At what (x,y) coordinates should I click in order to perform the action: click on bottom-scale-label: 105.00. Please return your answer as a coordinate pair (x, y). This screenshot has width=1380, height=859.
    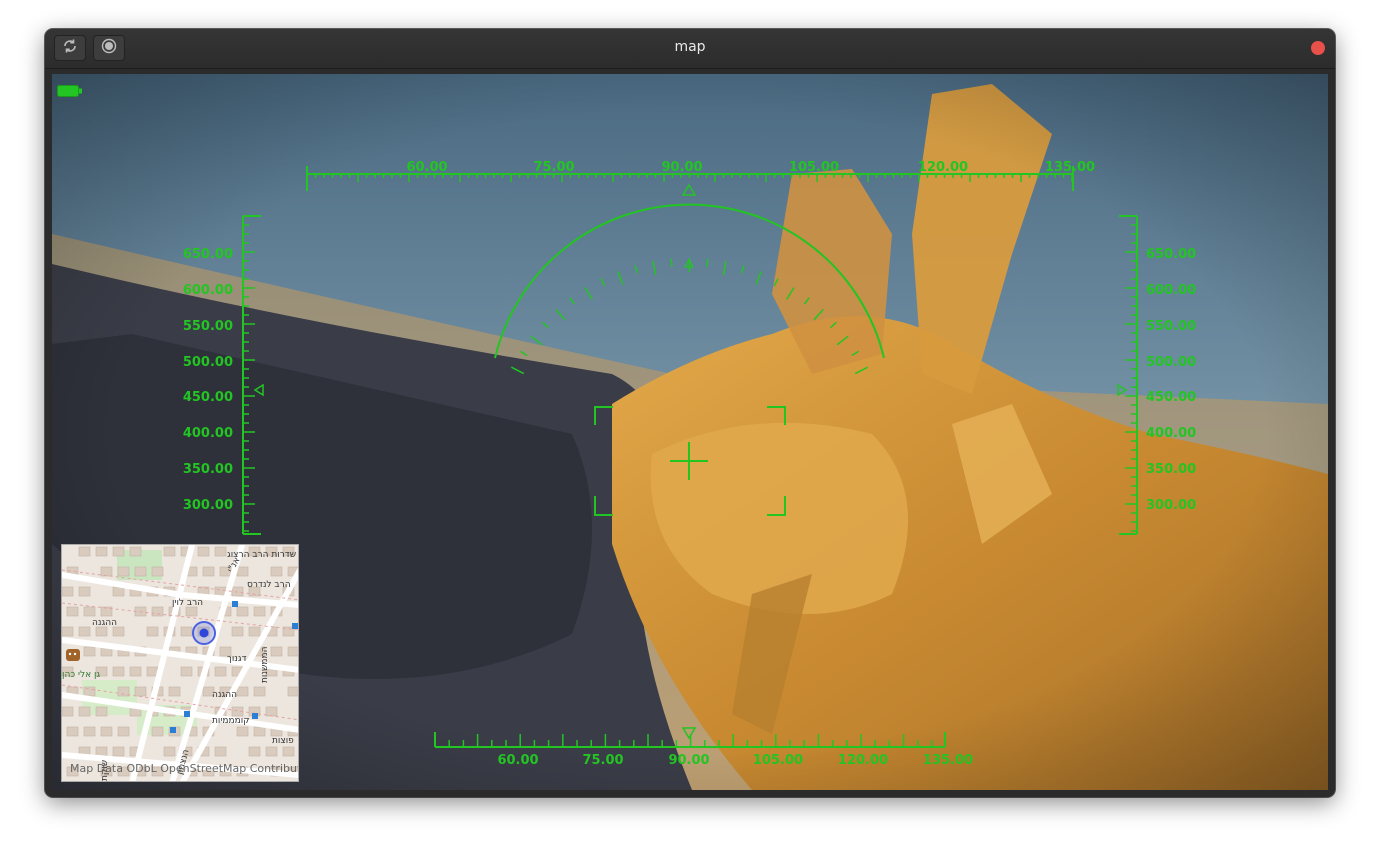
    Looking at the image, I should click on (778, 760).